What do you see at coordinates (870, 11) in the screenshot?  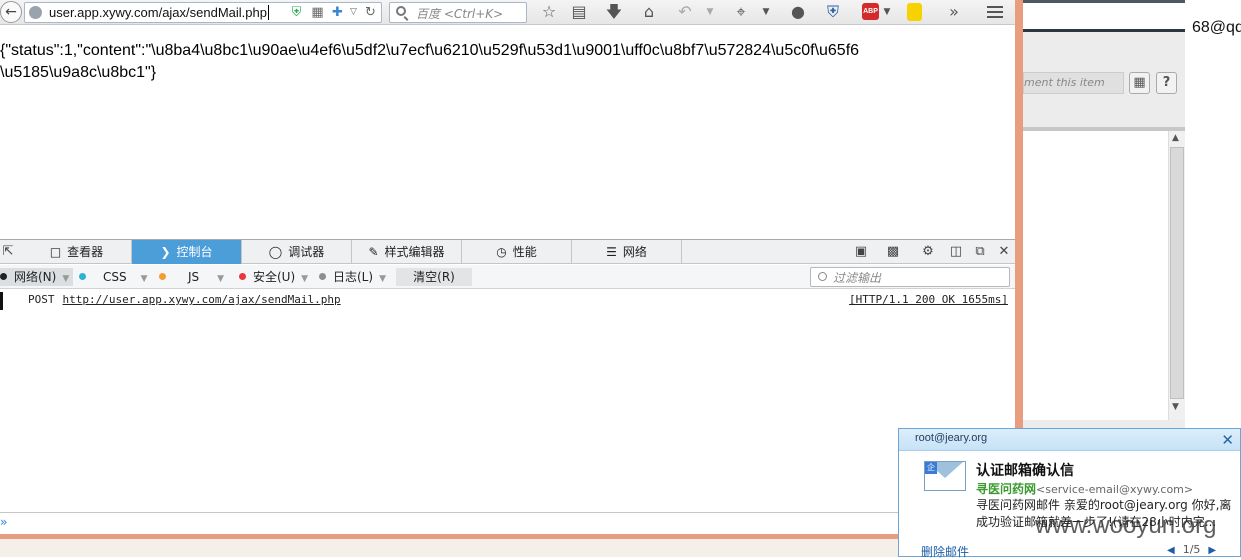 I see `adblock-icon: ABP` at bounding box center [870, 11].